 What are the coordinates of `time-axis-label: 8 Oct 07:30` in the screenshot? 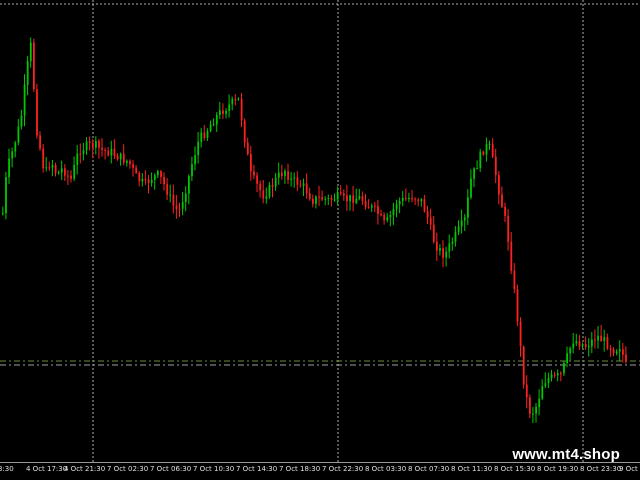 It's located at (429, 469).